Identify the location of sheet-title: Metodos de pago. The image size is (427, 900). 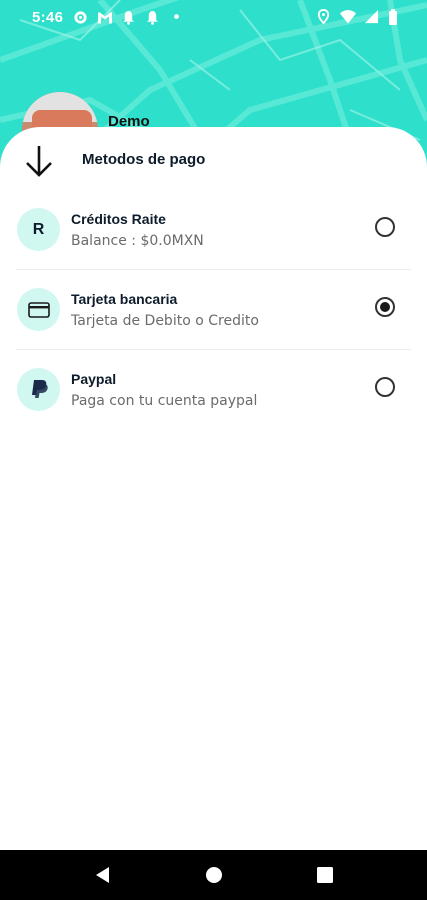
(144, 159).